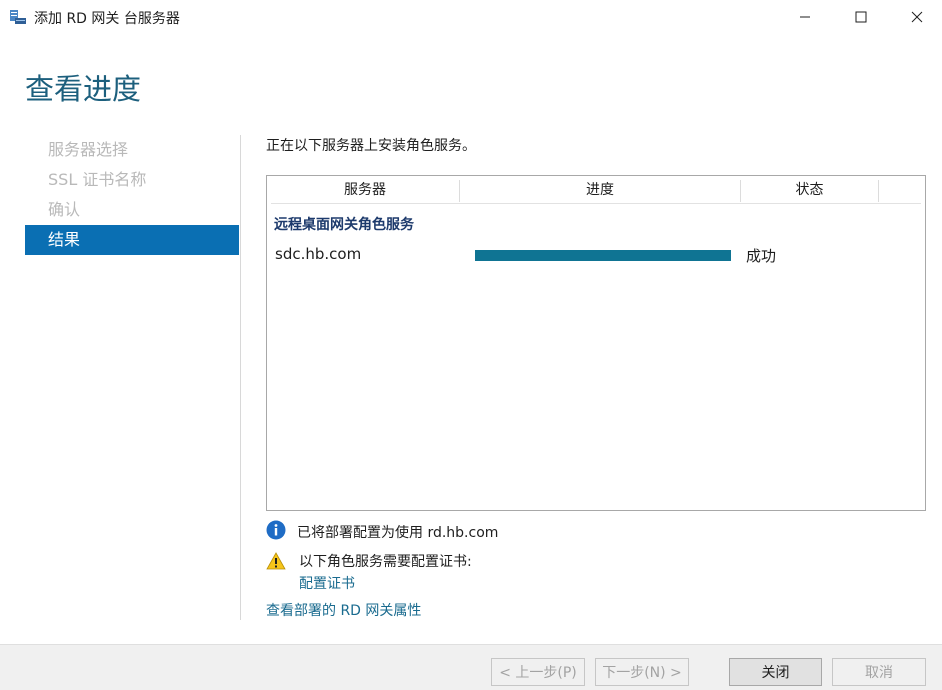 Image resolution: width=942 pixels, height=690 pixels. I want to click on table-header: 服务器 进度 状态, so click(596, 190).